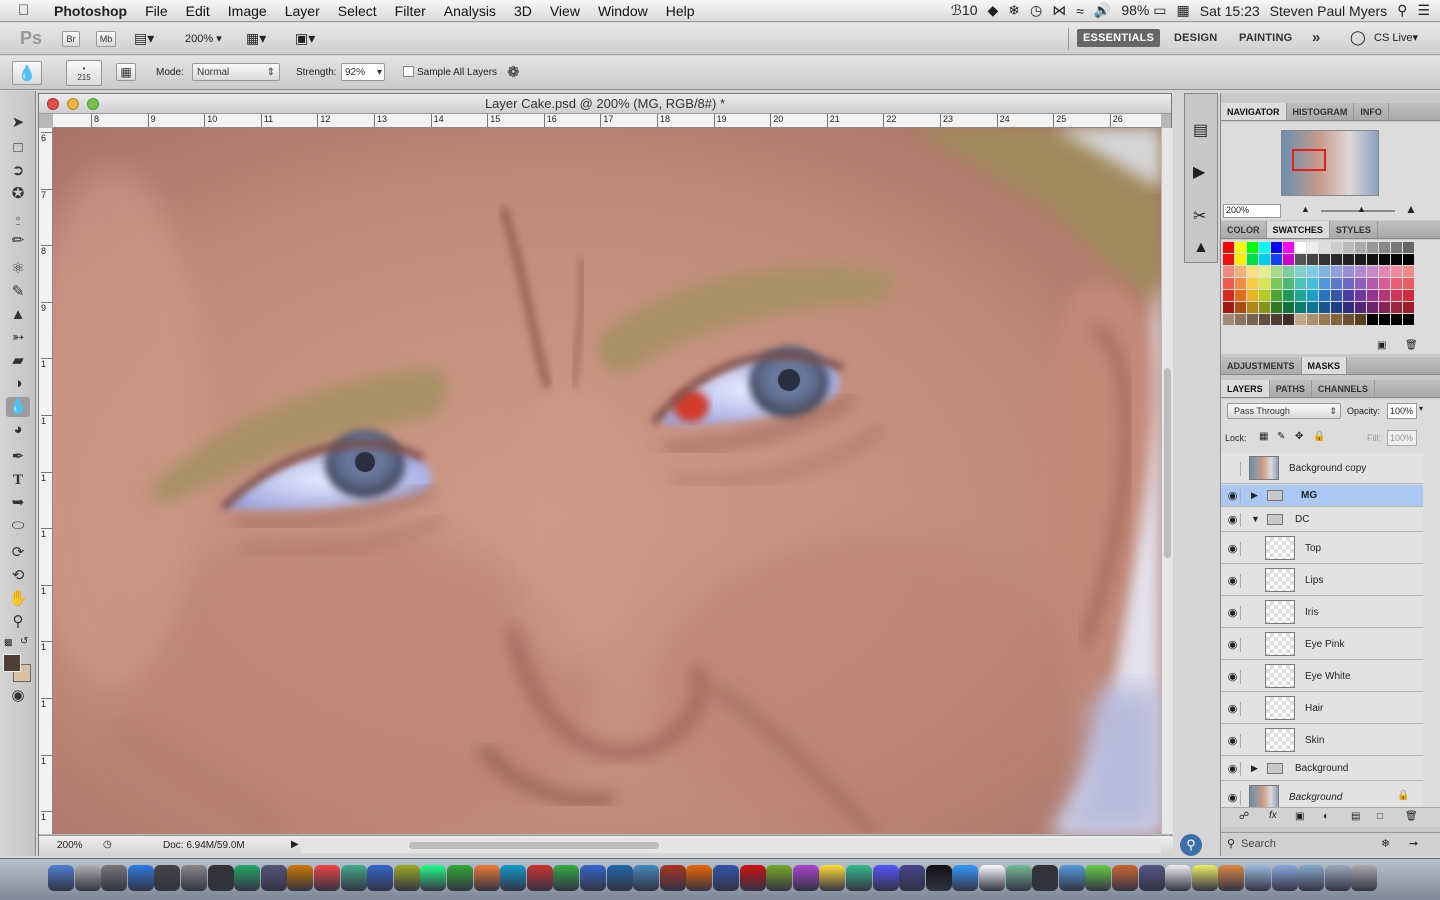  Describe the element at coordinates (1402, 10) in the screenshot. I see `spotlight-icon: ⚲` at that location.